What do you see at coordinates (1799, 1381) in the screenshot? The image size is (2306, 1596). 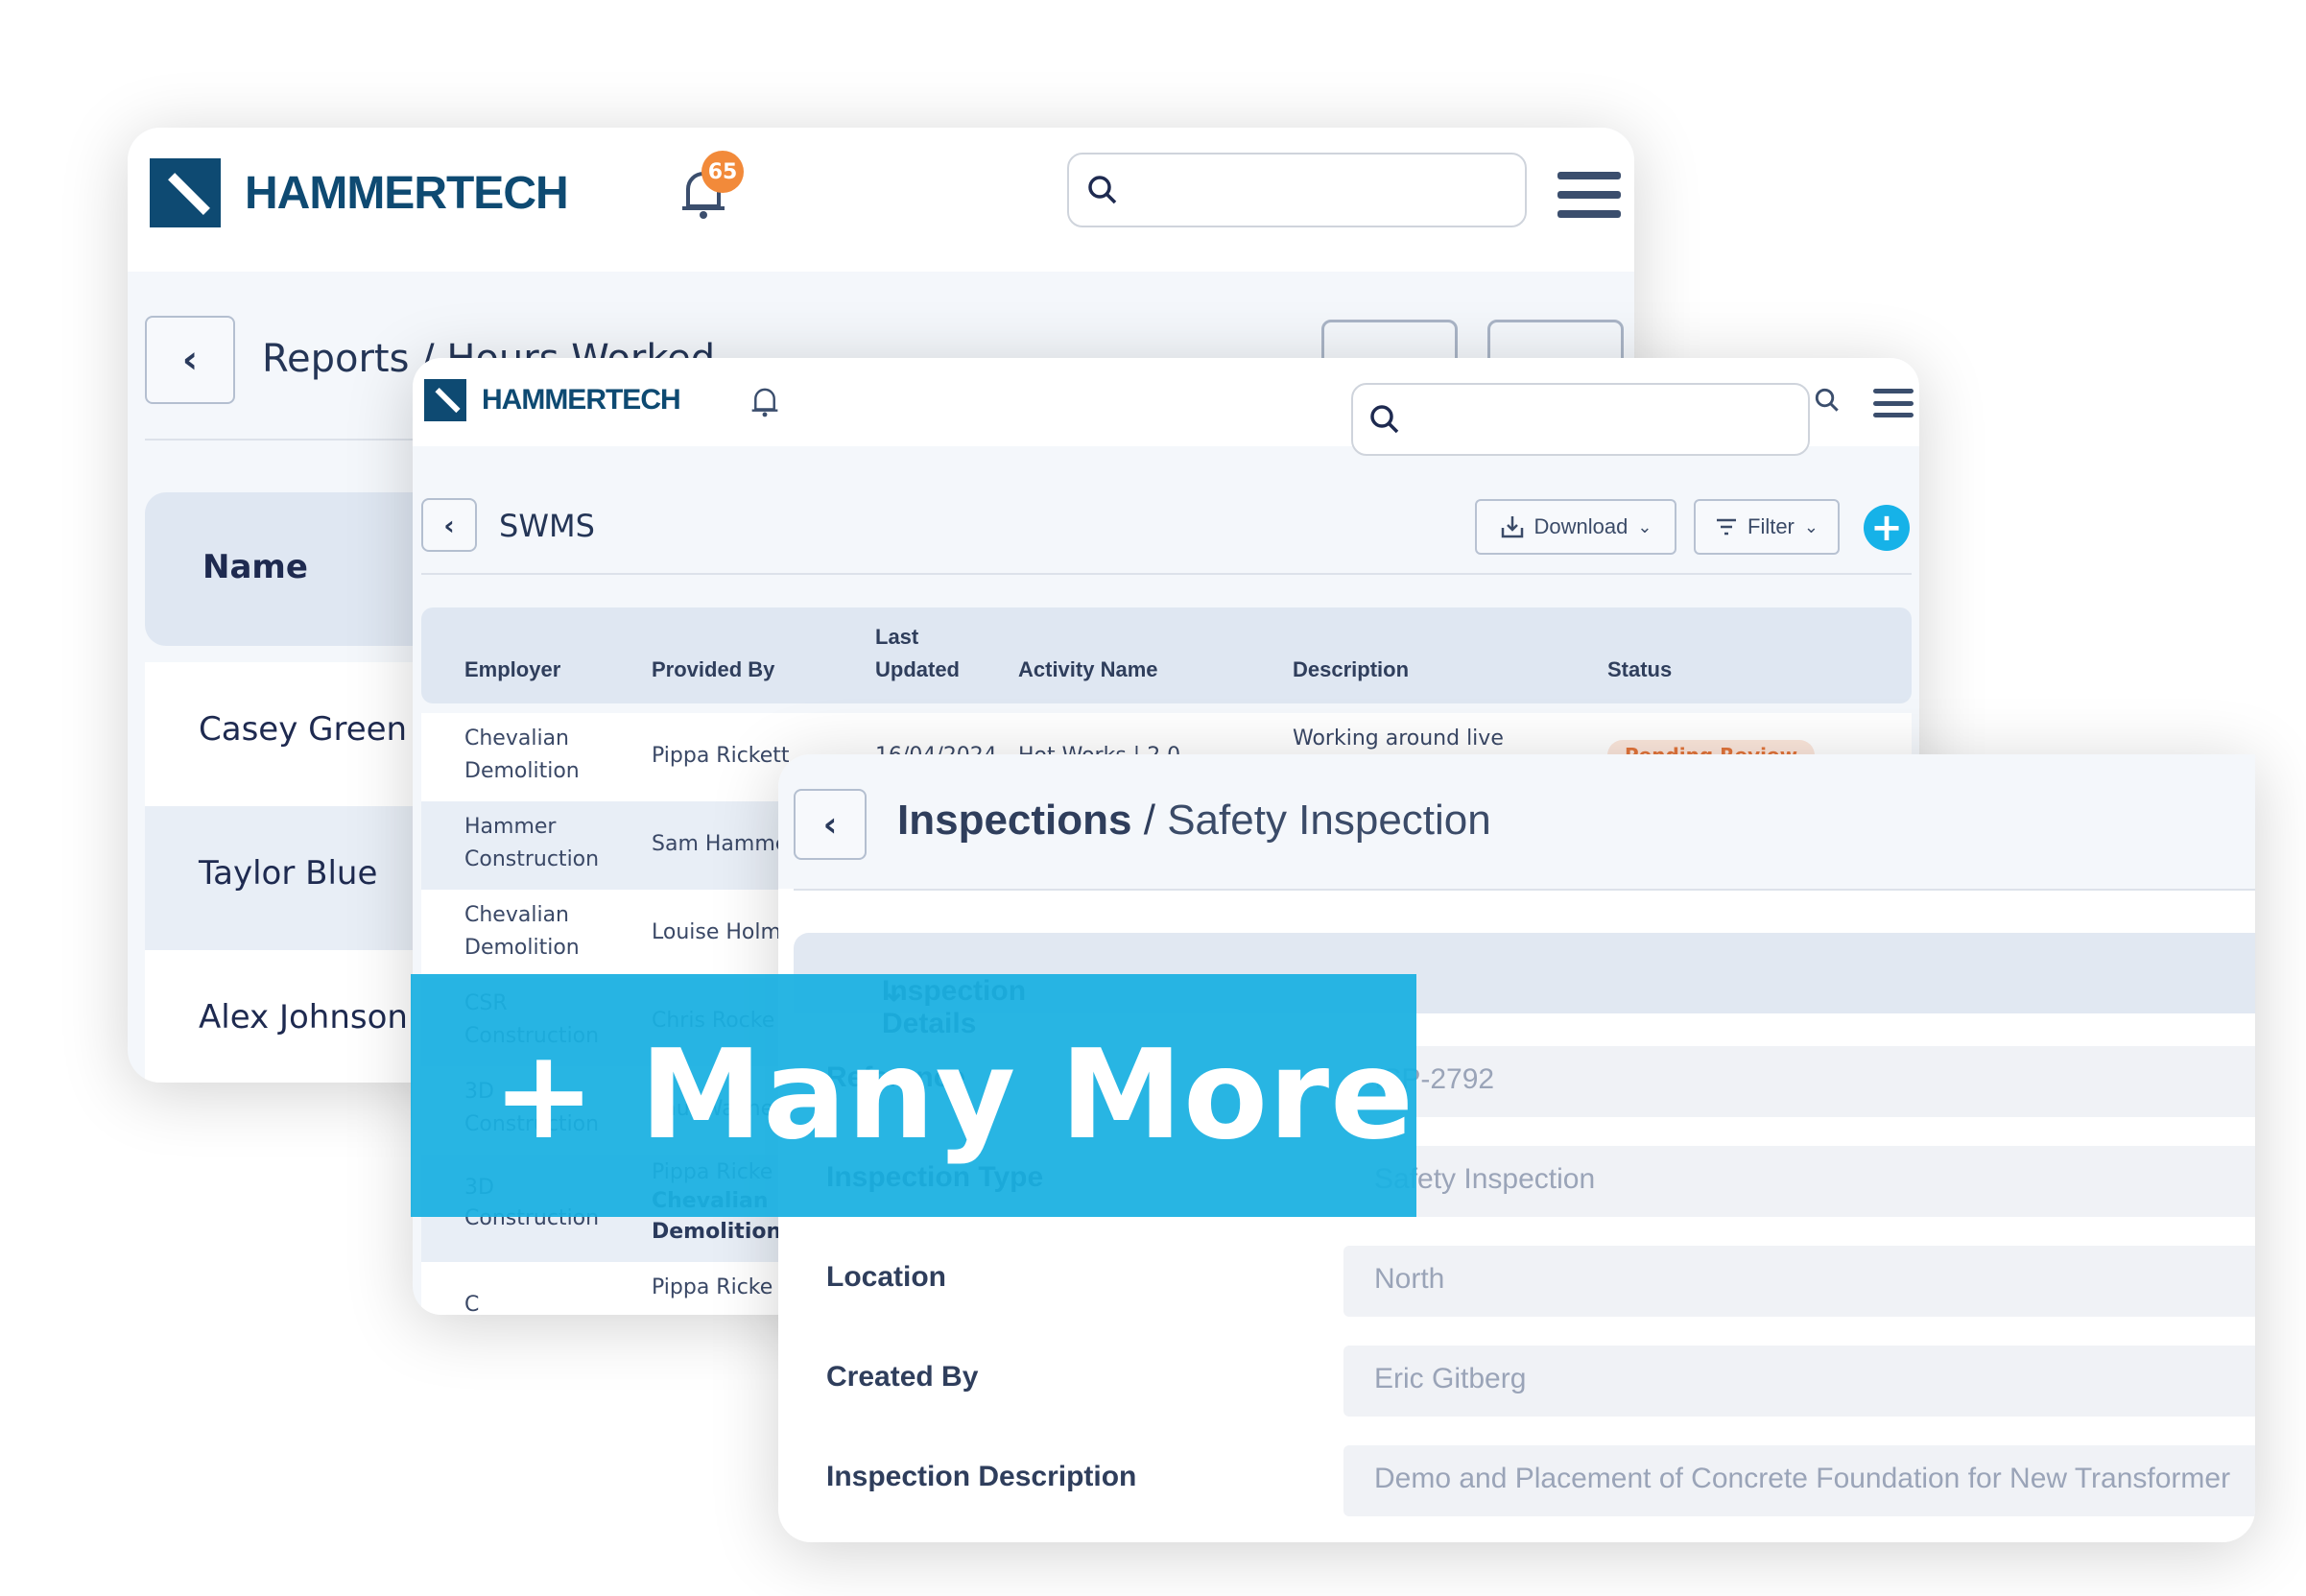 I see `field-value-created-by: Eric Gitberg` at bounding box center [1799, 1381].